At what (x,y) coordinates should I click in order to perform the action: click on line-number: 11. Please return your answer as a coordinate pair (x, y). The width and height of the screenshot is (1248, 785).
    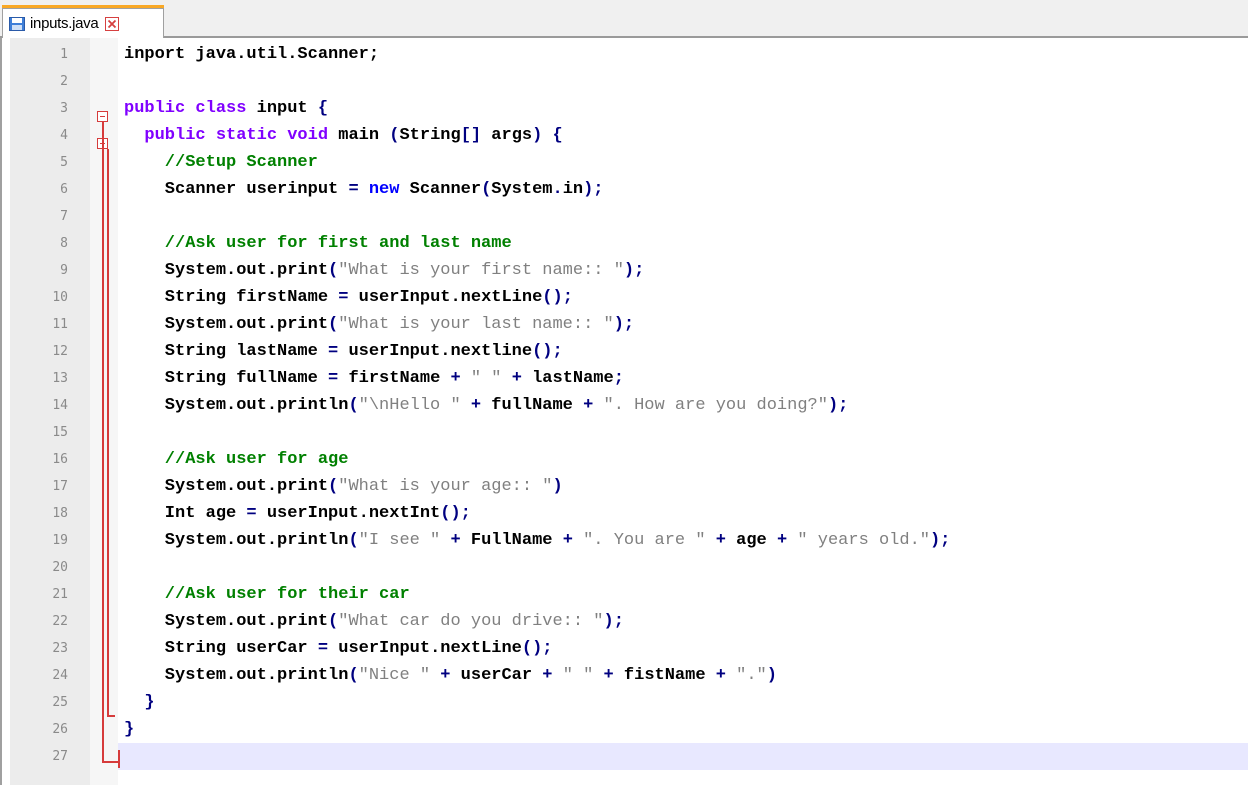
    Looking at the image, I should click on (60, 324).